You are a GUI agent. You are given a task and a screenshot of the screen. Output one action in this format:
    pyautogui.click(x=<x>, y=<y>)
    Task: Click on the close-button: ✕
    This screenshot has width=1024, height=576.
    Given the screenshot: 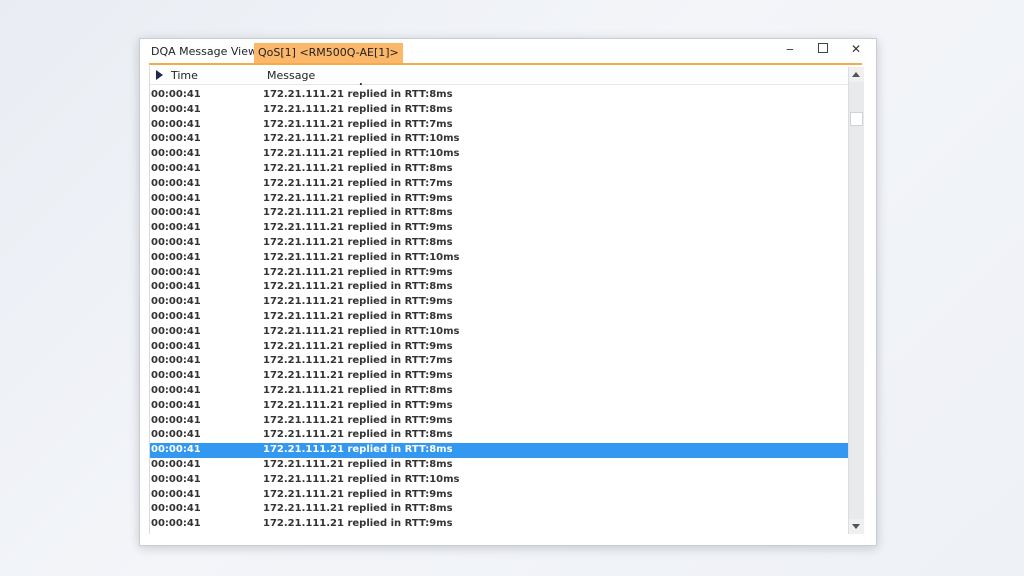 What is the action you would take?
    pyautogui.click(x=856, y=49)
    